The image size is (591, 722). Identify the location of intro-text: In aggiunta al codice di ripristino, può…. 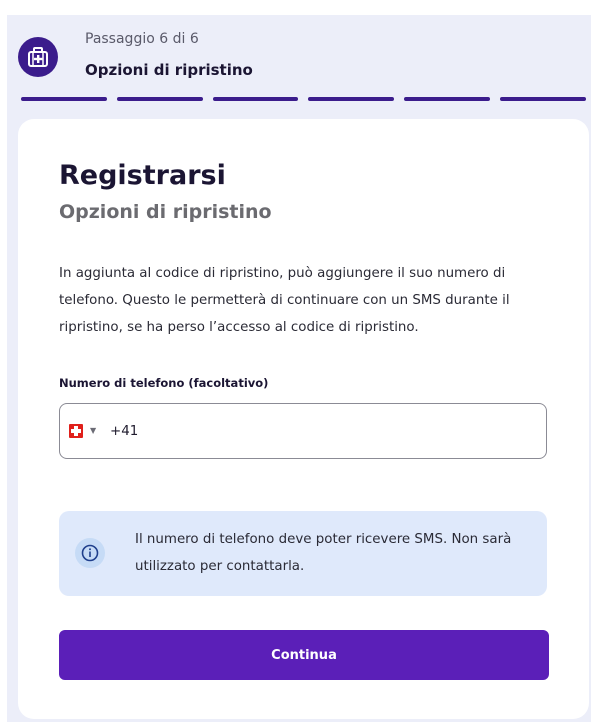
(284, 300).